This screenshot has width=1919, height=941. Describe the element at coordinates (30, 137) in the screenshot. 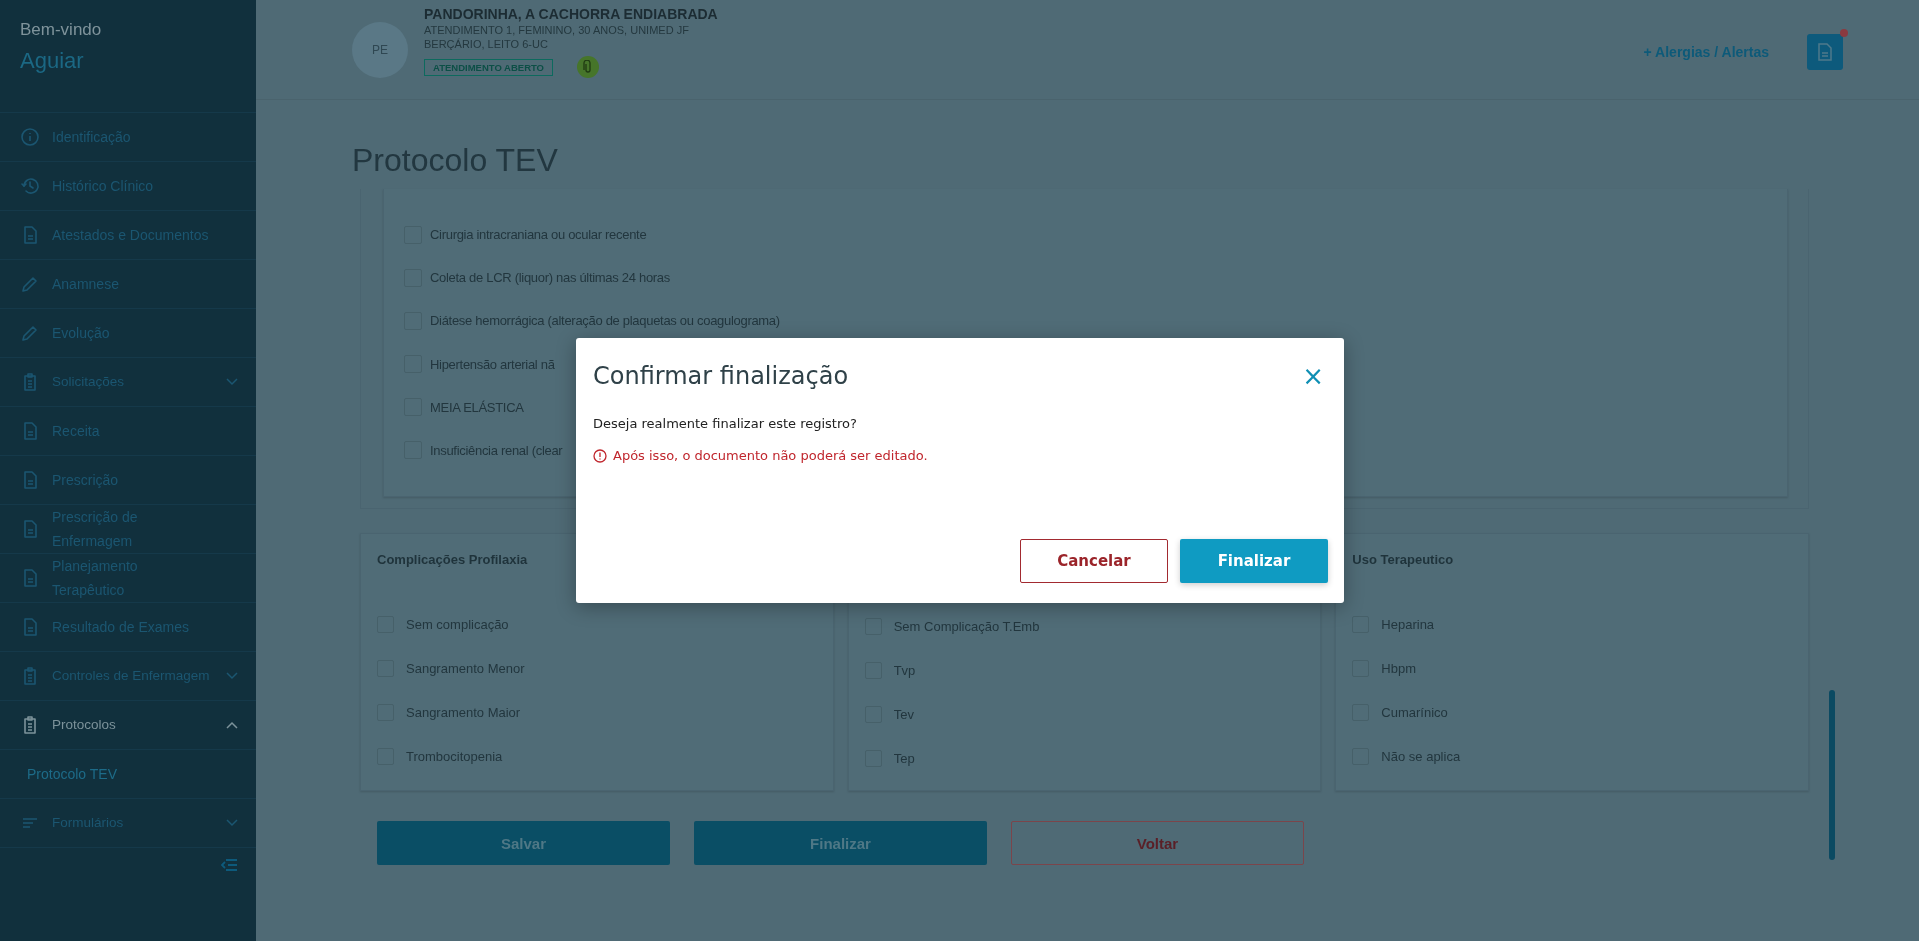

I see `info-icon` at that location.